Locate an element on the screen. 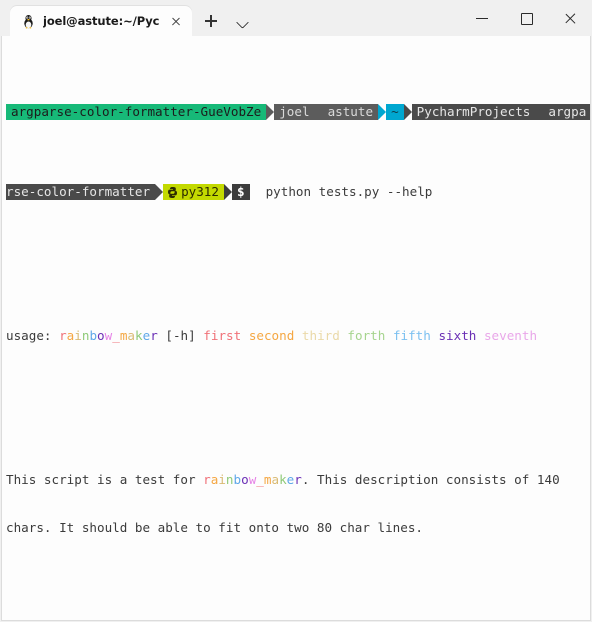 This screenshot has height=622, width=592. description-program-name: rainbow_maker is located at coordinates (252, 479).